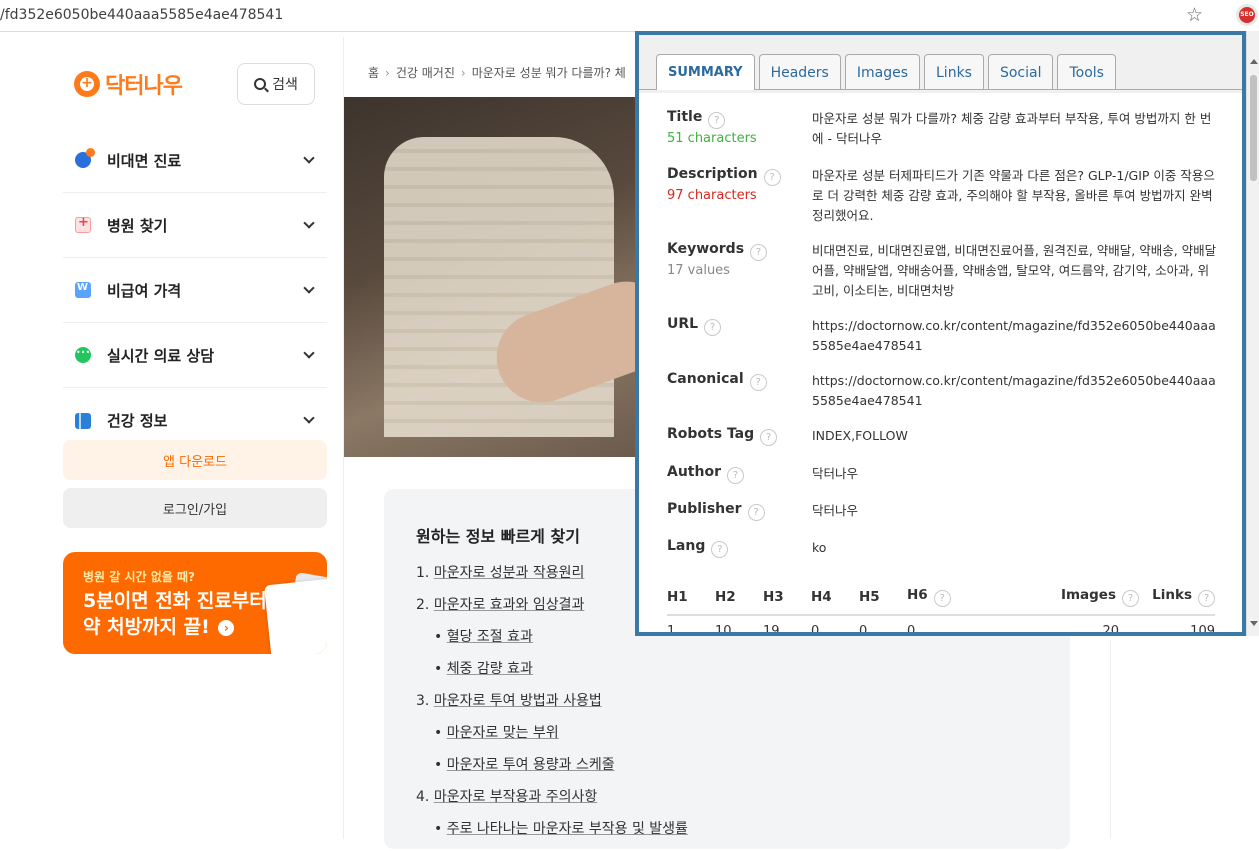 This screenshot has height=851, width=1259. Describe the element at coordinates (463, 73) in the screenshot. I see `chevron-right-icon: ›` at that location.